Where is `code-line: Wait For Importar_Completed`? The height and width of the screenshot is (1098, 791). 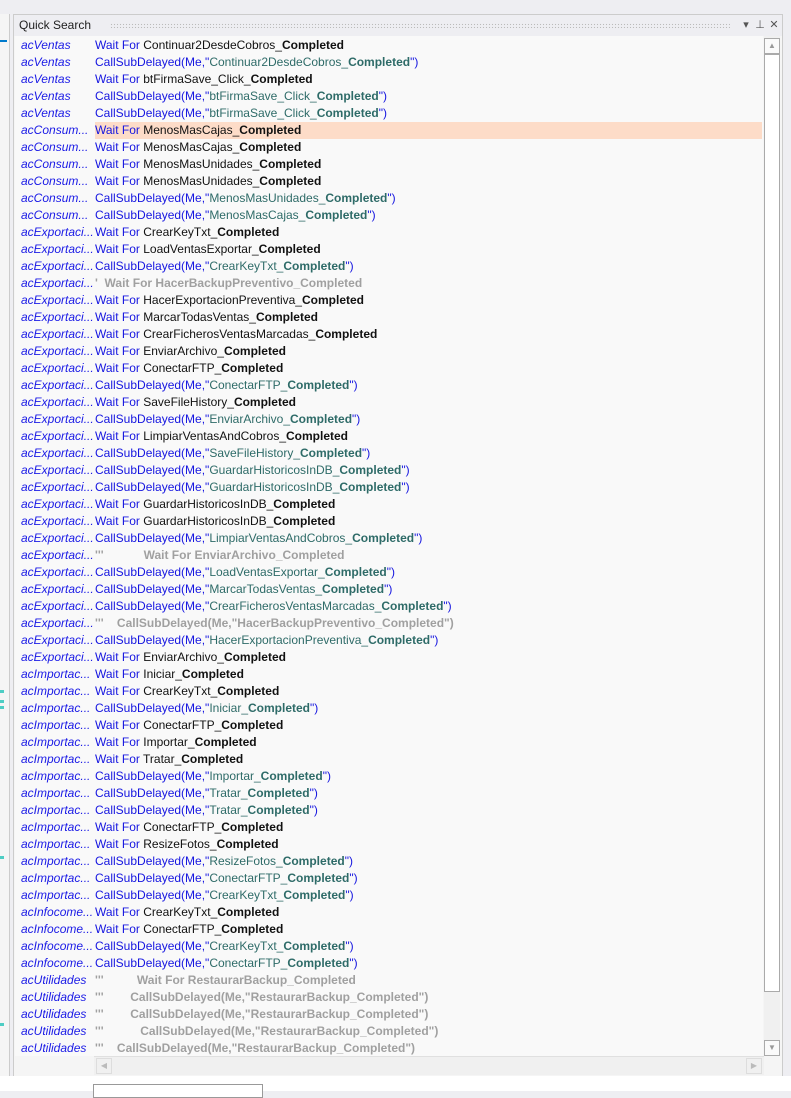 code-line: Wait For Importar_Completed is located at coordinates (176, 742).